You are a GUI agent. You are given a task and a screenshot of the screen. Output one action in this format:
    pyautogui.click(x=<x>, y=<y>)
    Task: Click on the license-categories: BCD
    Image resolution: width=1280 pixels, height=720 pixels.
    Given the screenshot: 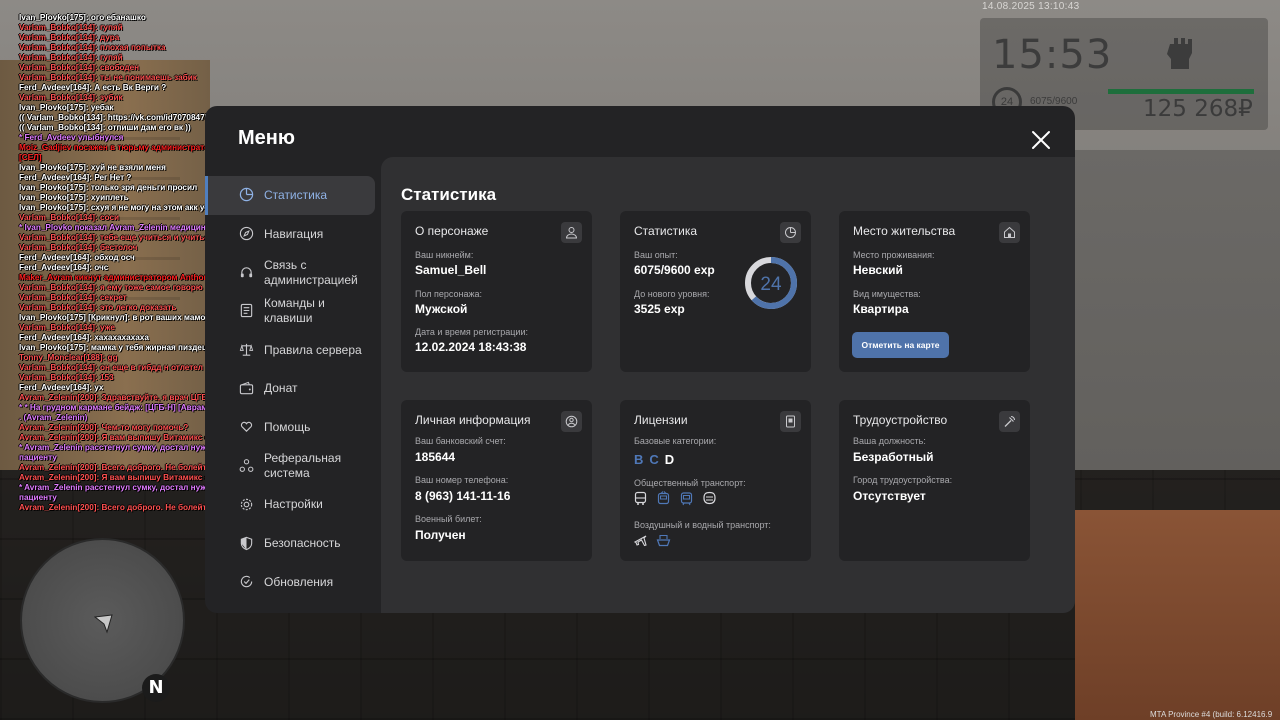 What is the action you would take?
    pyautogui.click(x=657, y=459)
    